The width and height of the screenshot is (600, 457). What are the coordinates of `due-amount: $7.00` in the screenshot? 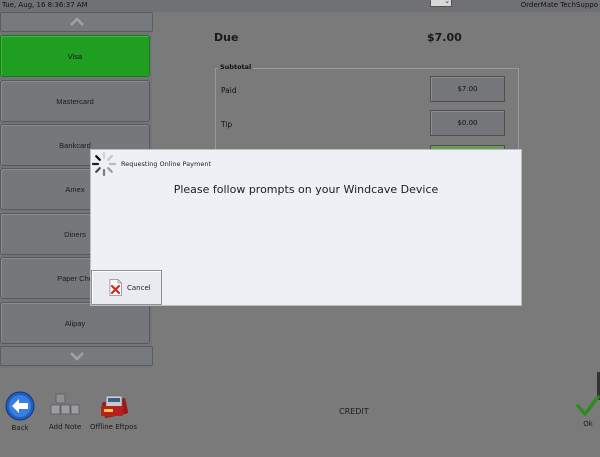 It's located at (444, 37).